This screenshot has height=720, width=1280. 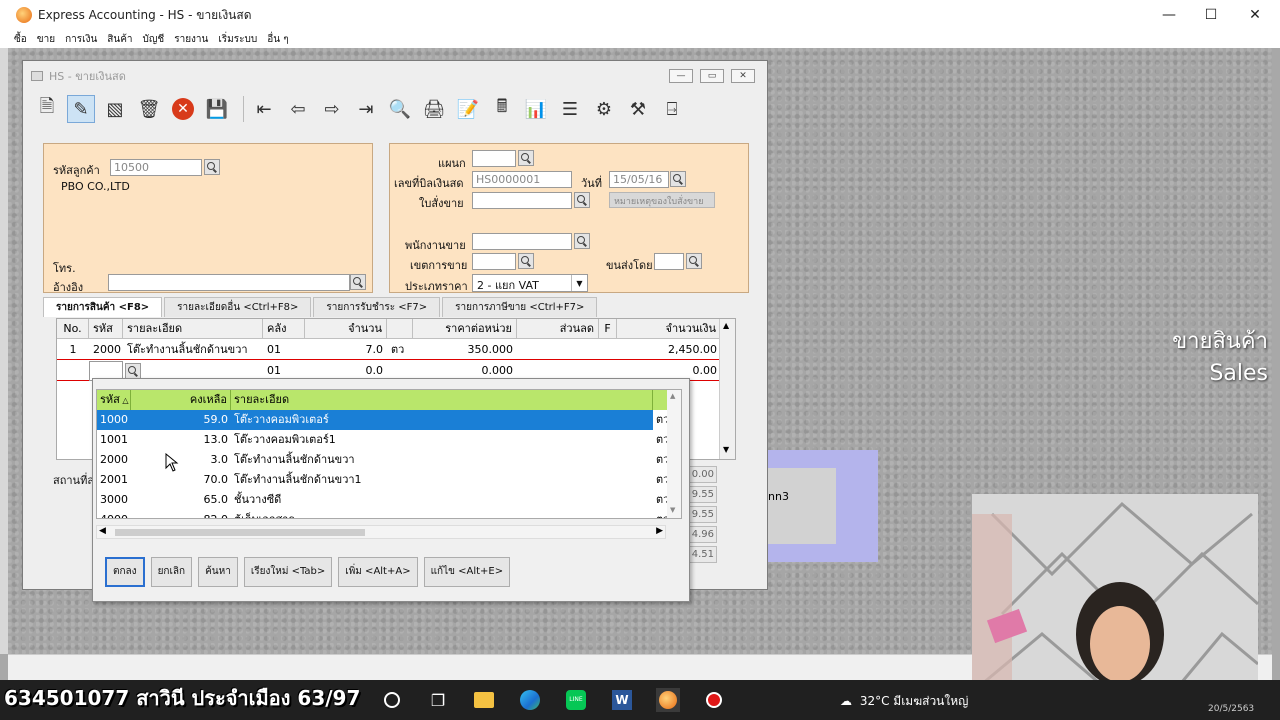 I want to click on lookup-vertical-scrollbar: ▲ ▼, so click(x=674, y=454).